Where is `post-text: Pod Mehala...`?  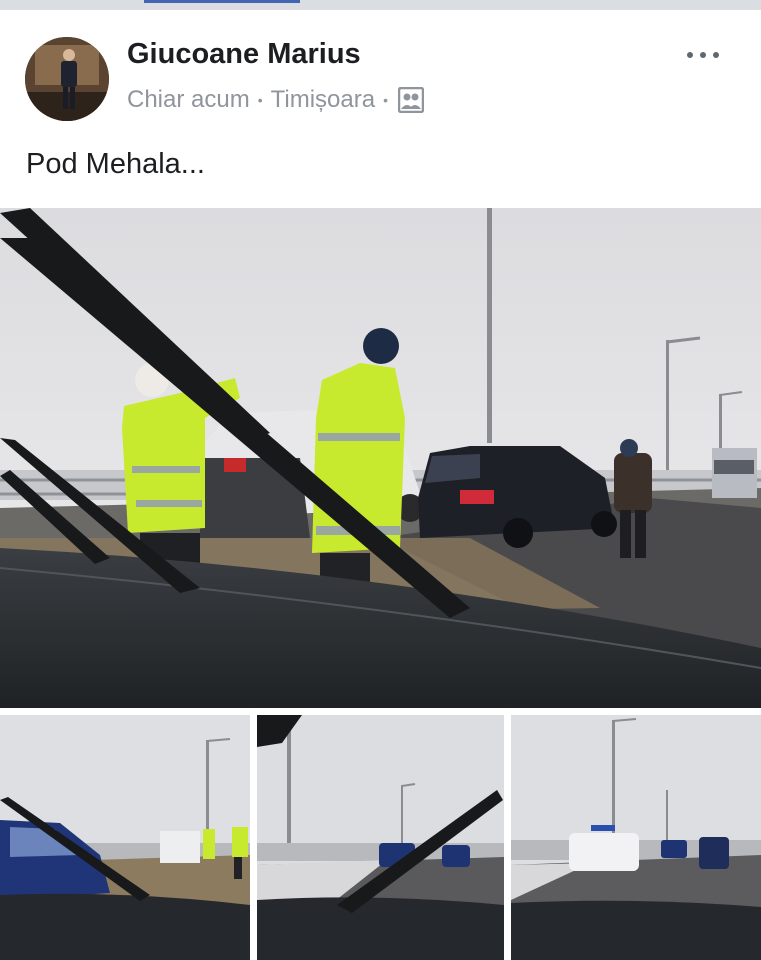 post-text: Pod Mehala... is located at coordinates (115, 164).